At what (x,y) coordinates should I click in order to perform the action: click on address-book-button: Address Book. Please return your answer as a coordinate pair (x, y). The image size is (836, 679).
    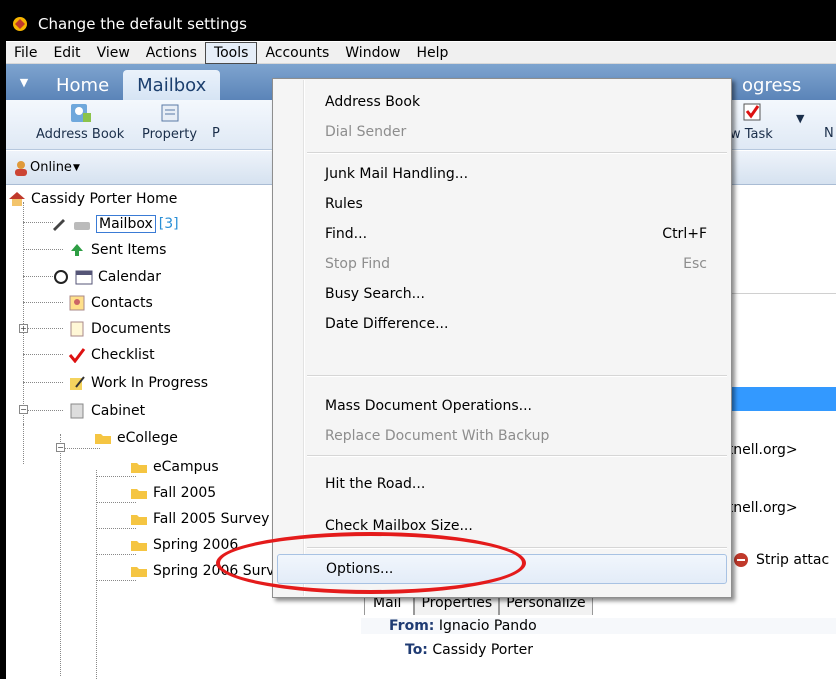
    Looking at the image, I should click on (80, 122).